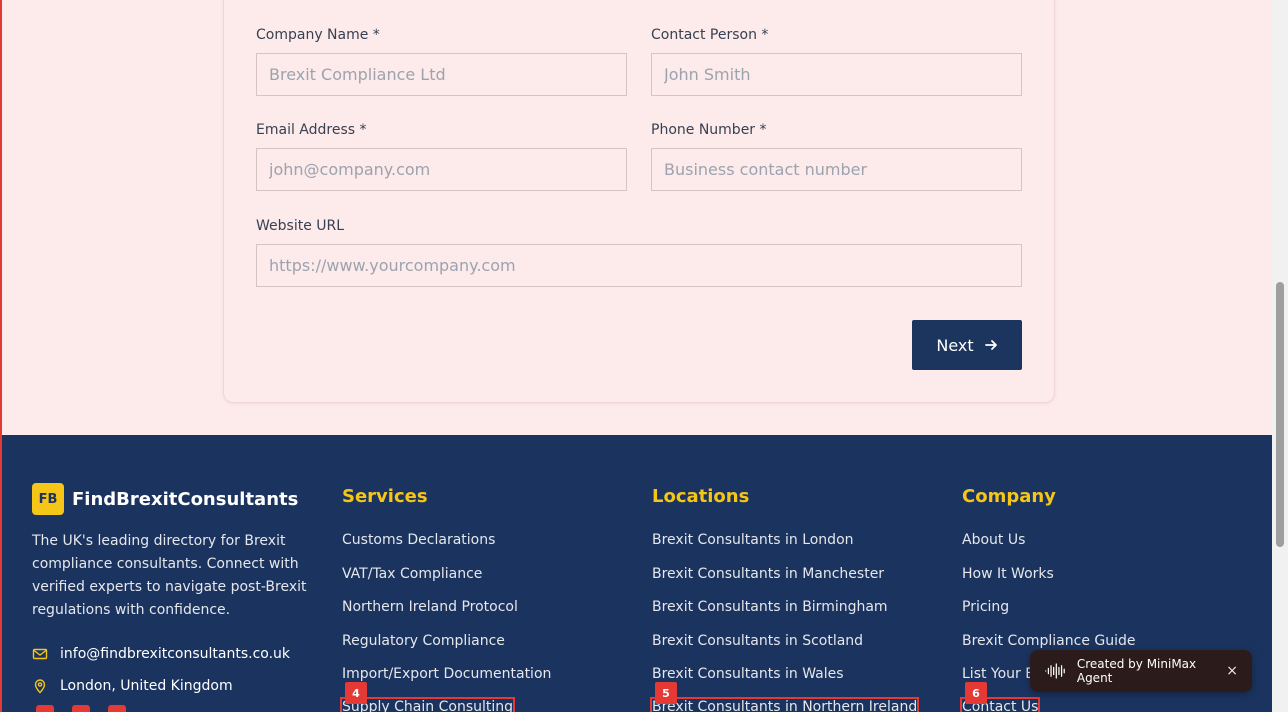 Image resolution: width=1288 pixels, height=712 pixels. Describe the element at coordinates (175, 654) in the screenshot. I see `contact-email-text: info@findbrexitconsultants.co.uk` at that location.